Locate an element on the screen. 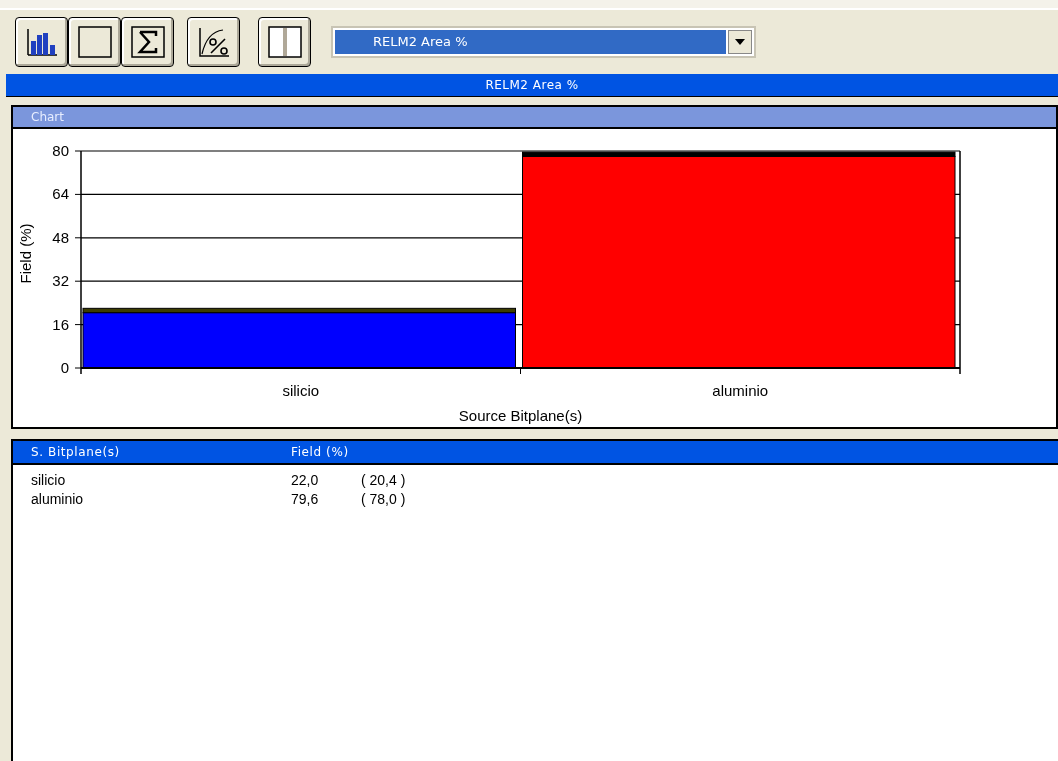 Image resolution: width=1058 pixels, height=761 pixels. table-cell-text: 79,6 is located at coordinates (305, 499).